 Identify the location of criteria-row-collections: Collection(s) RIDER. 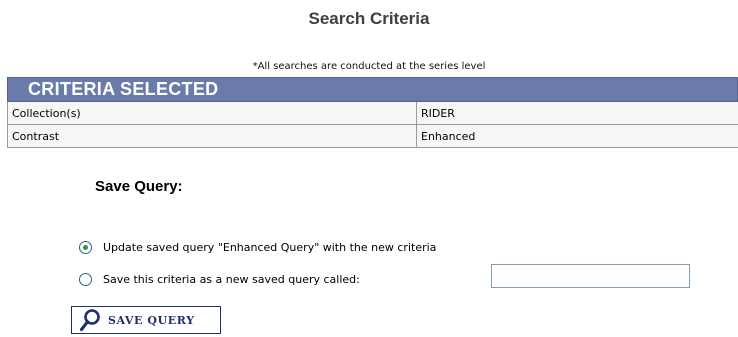
(373, 113).